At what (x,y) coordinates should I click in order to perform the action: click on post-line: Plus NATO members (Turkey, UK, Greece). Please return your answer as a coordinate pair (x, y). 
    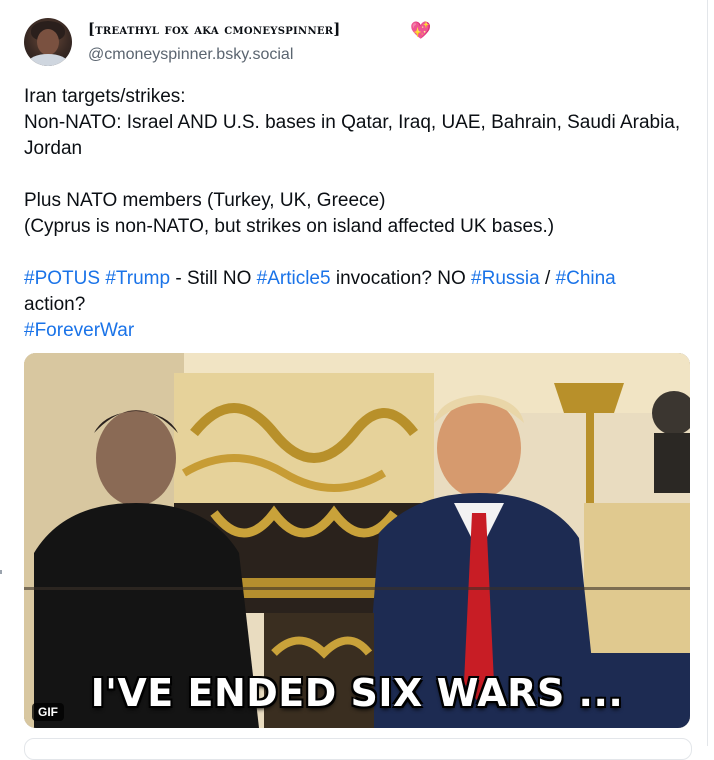
    Looking at the image, I should click on (205, 200).